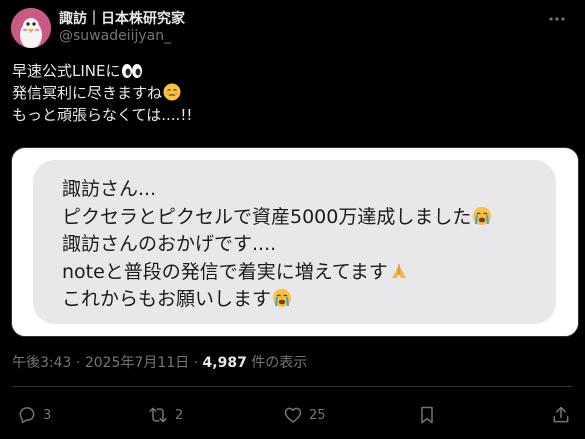 Image resolution: width=585 pixels, height=439 pixels. I want to click on heart-icon, so click(293, 415).